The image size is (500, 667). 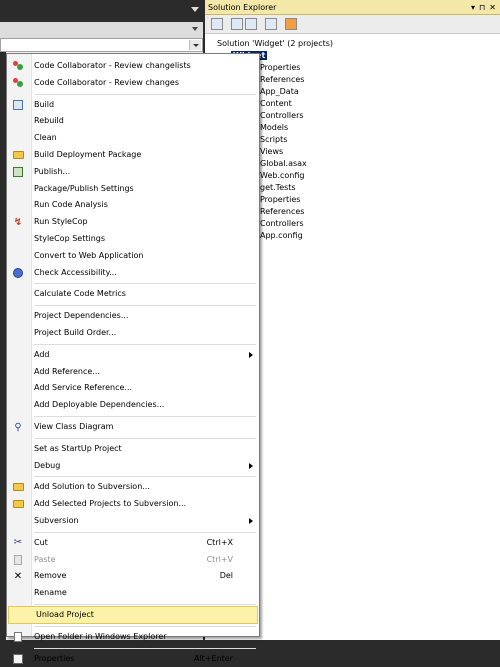 I want to click on menu-item-convert-to-web-application: Convert to Web Application, so click(x=133, y=256).